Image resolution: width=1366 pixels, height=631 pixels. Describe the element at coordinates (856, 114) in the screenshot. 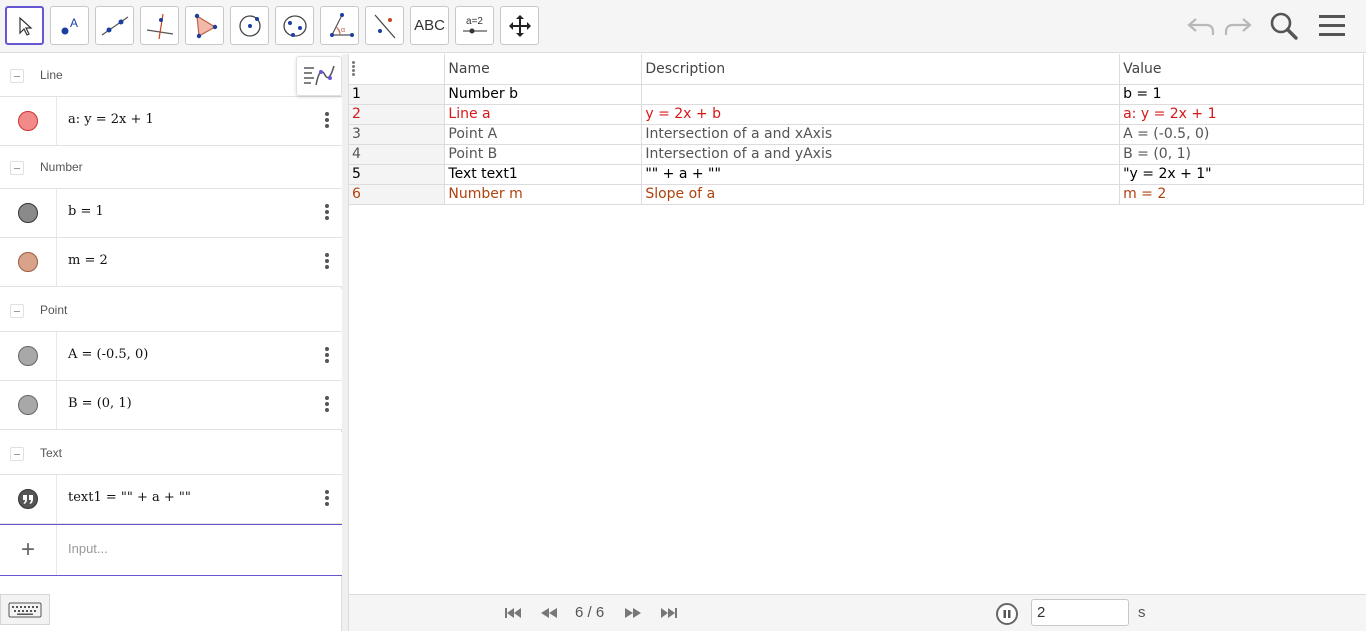

I see `table-row: 2 Line ay = 2x + b a: y = 2x + 1` at that location.